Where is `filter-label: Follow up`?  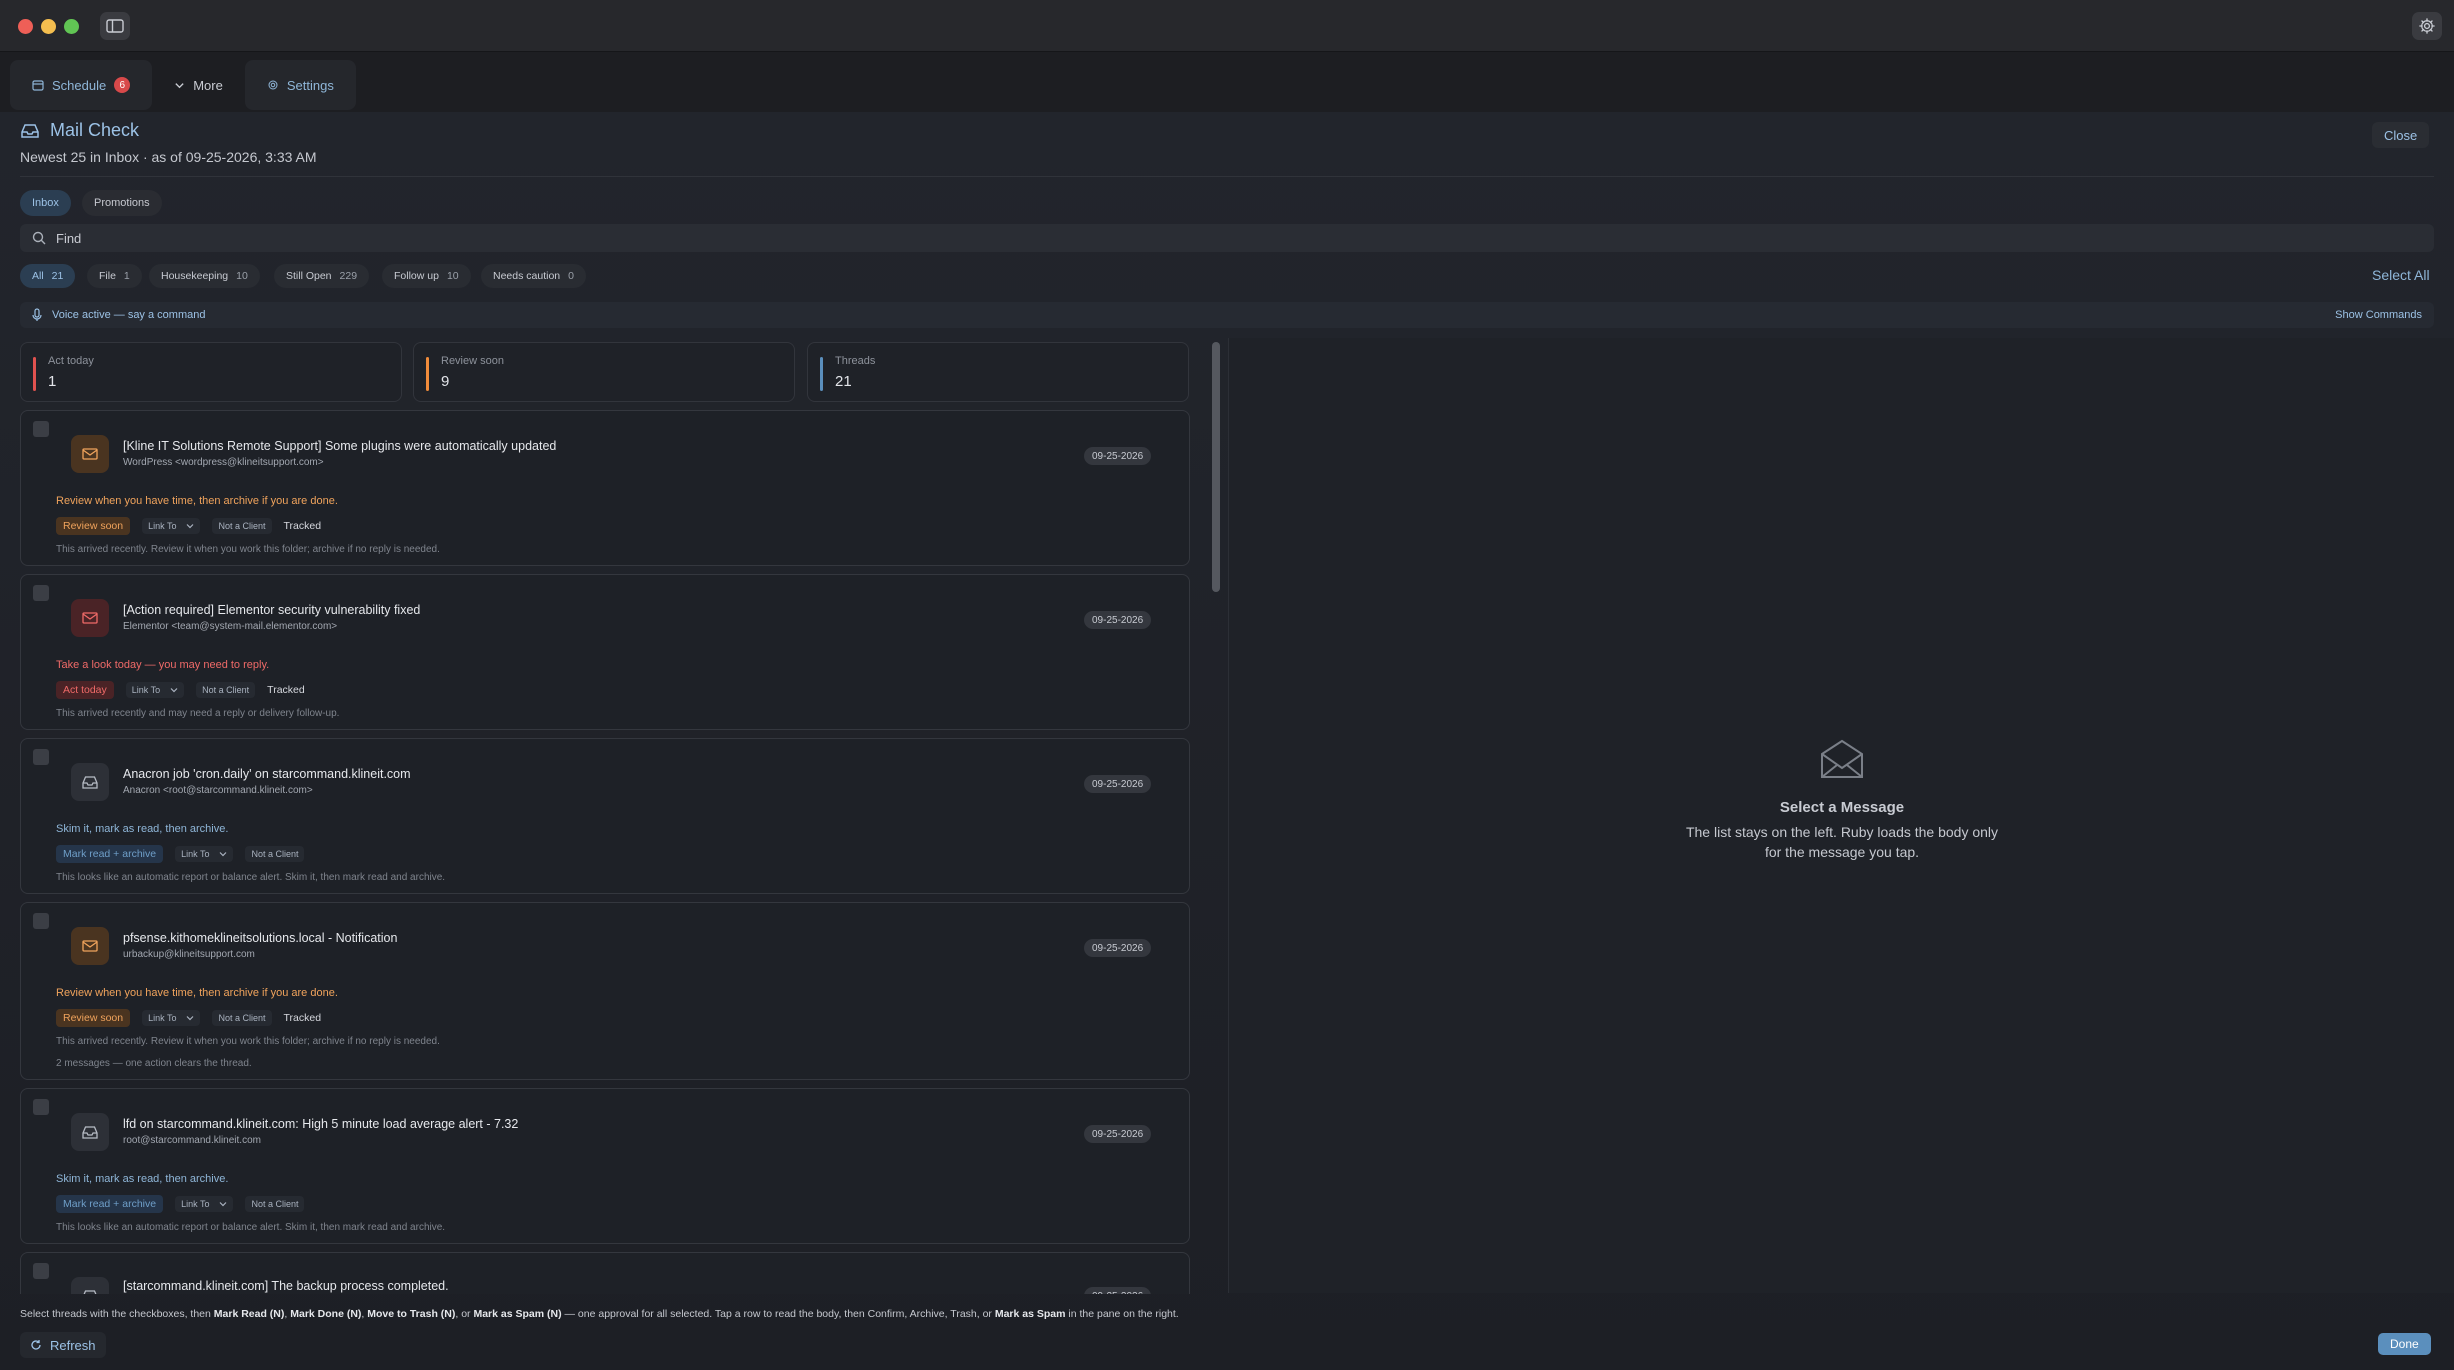
filter-label: Follow up is located at coordinates (416, 276).